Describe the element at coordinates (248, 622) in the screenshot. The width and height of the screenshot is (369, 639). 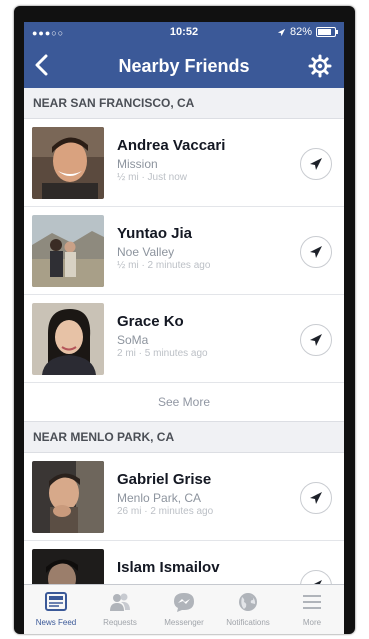
I see `tab-label: Notifications` at that location.